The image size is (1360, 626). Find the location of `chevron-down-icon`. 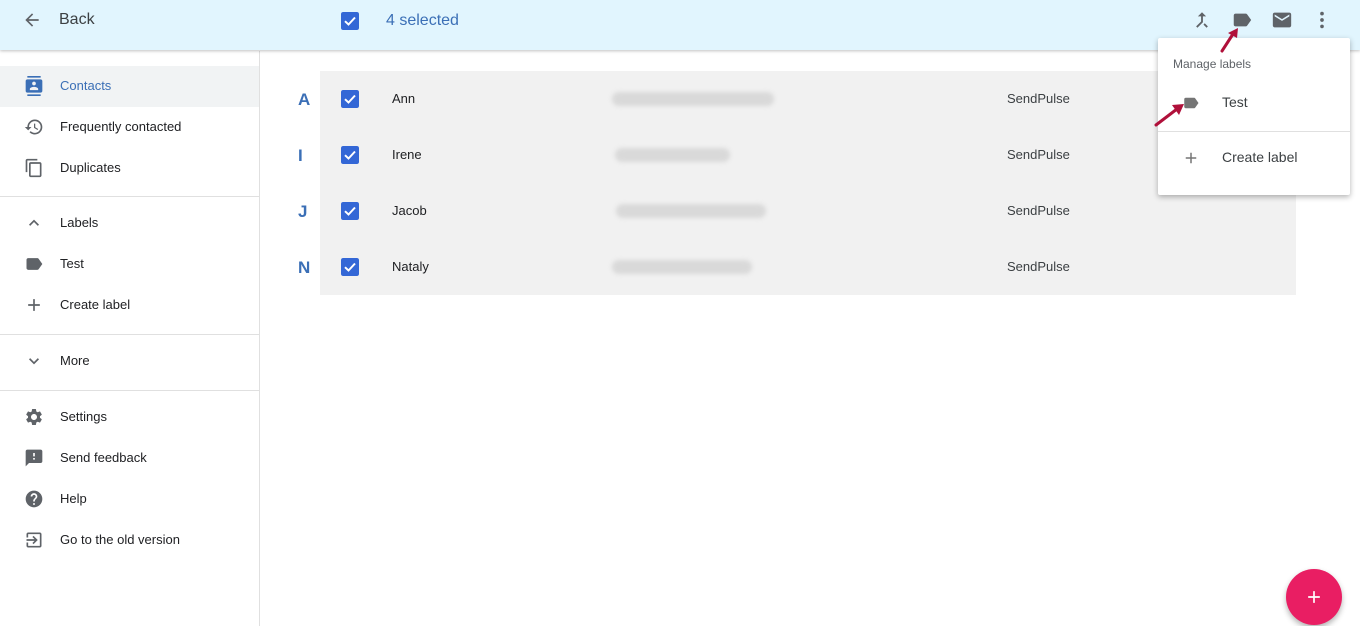

chevron-down-icon is located at coordinates (34, 361).